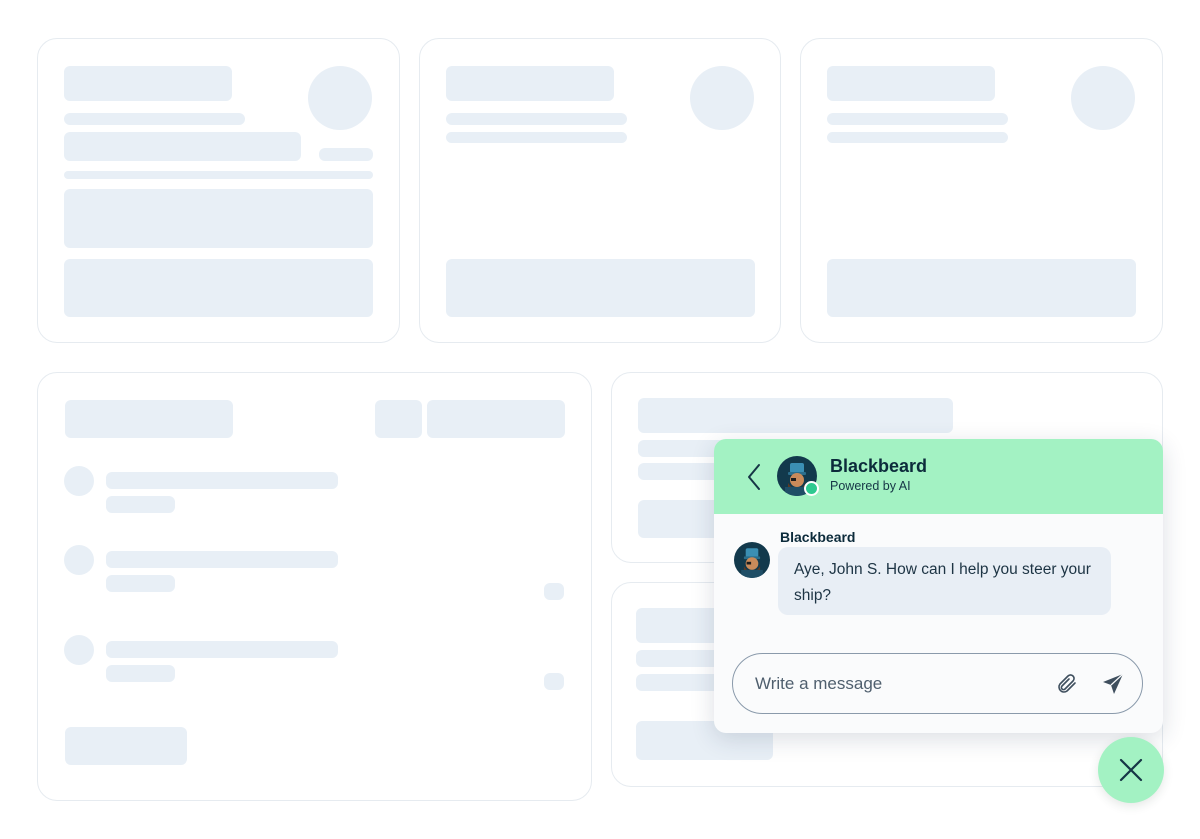 The image size is (1200, 839). What do you see at coordinates (818, 537) in the screenshot?
I see `message-sender: Blackbeard` at bounding box center [818, 537].